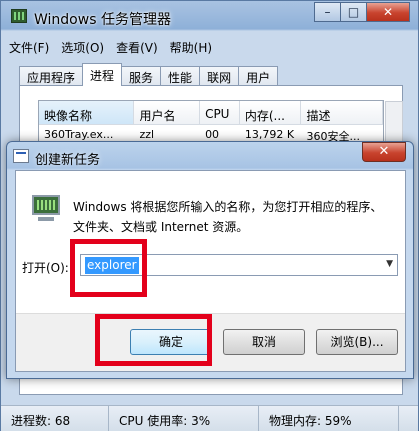 The width and height of the screenshot is (419, 431). Describe the element at coordinates (108, 268) in the screenshot. I see `highlight-input-box` at that location.